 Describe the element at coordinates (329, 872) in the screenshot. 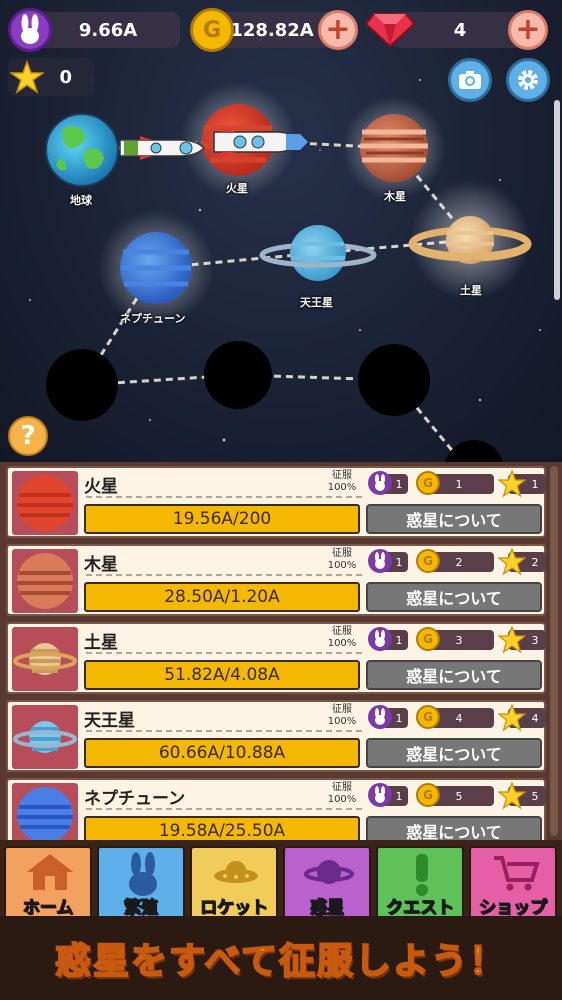

I see `planet-icon` at that location.